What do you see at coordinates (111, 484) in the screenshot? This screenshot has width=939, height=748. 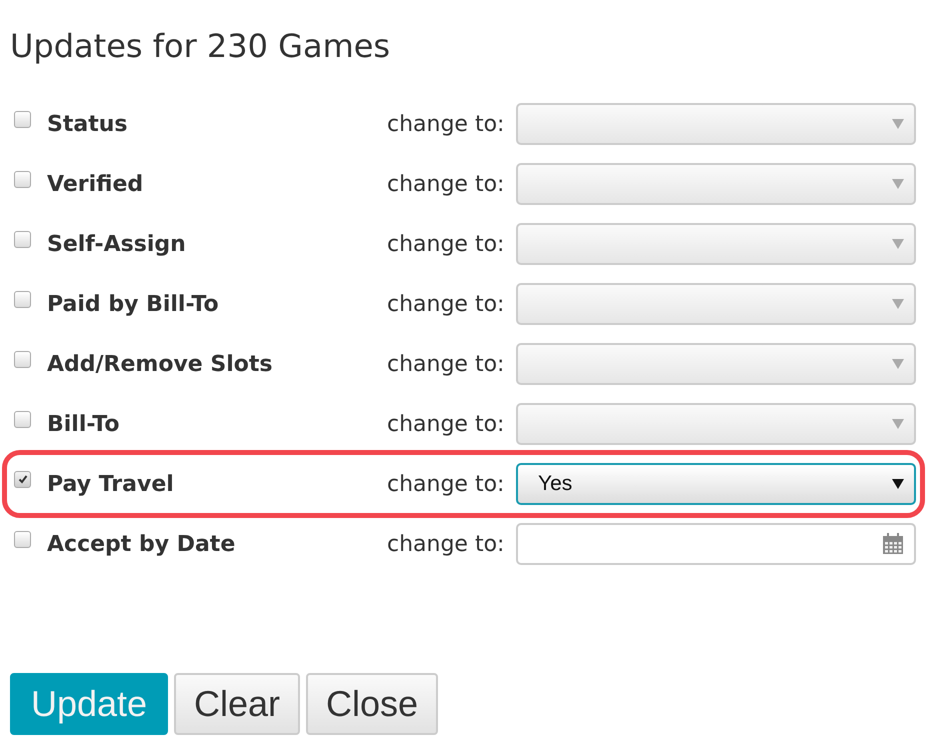 I see `field-label: Pay Travel` at bounding box center [111, 484].